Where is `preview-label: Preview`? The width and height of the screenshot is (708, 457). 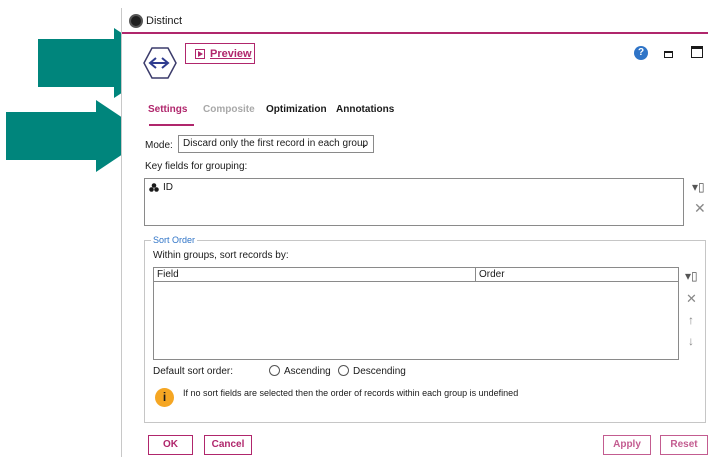 preview-label: Preview is located at coordinates (231, 53).